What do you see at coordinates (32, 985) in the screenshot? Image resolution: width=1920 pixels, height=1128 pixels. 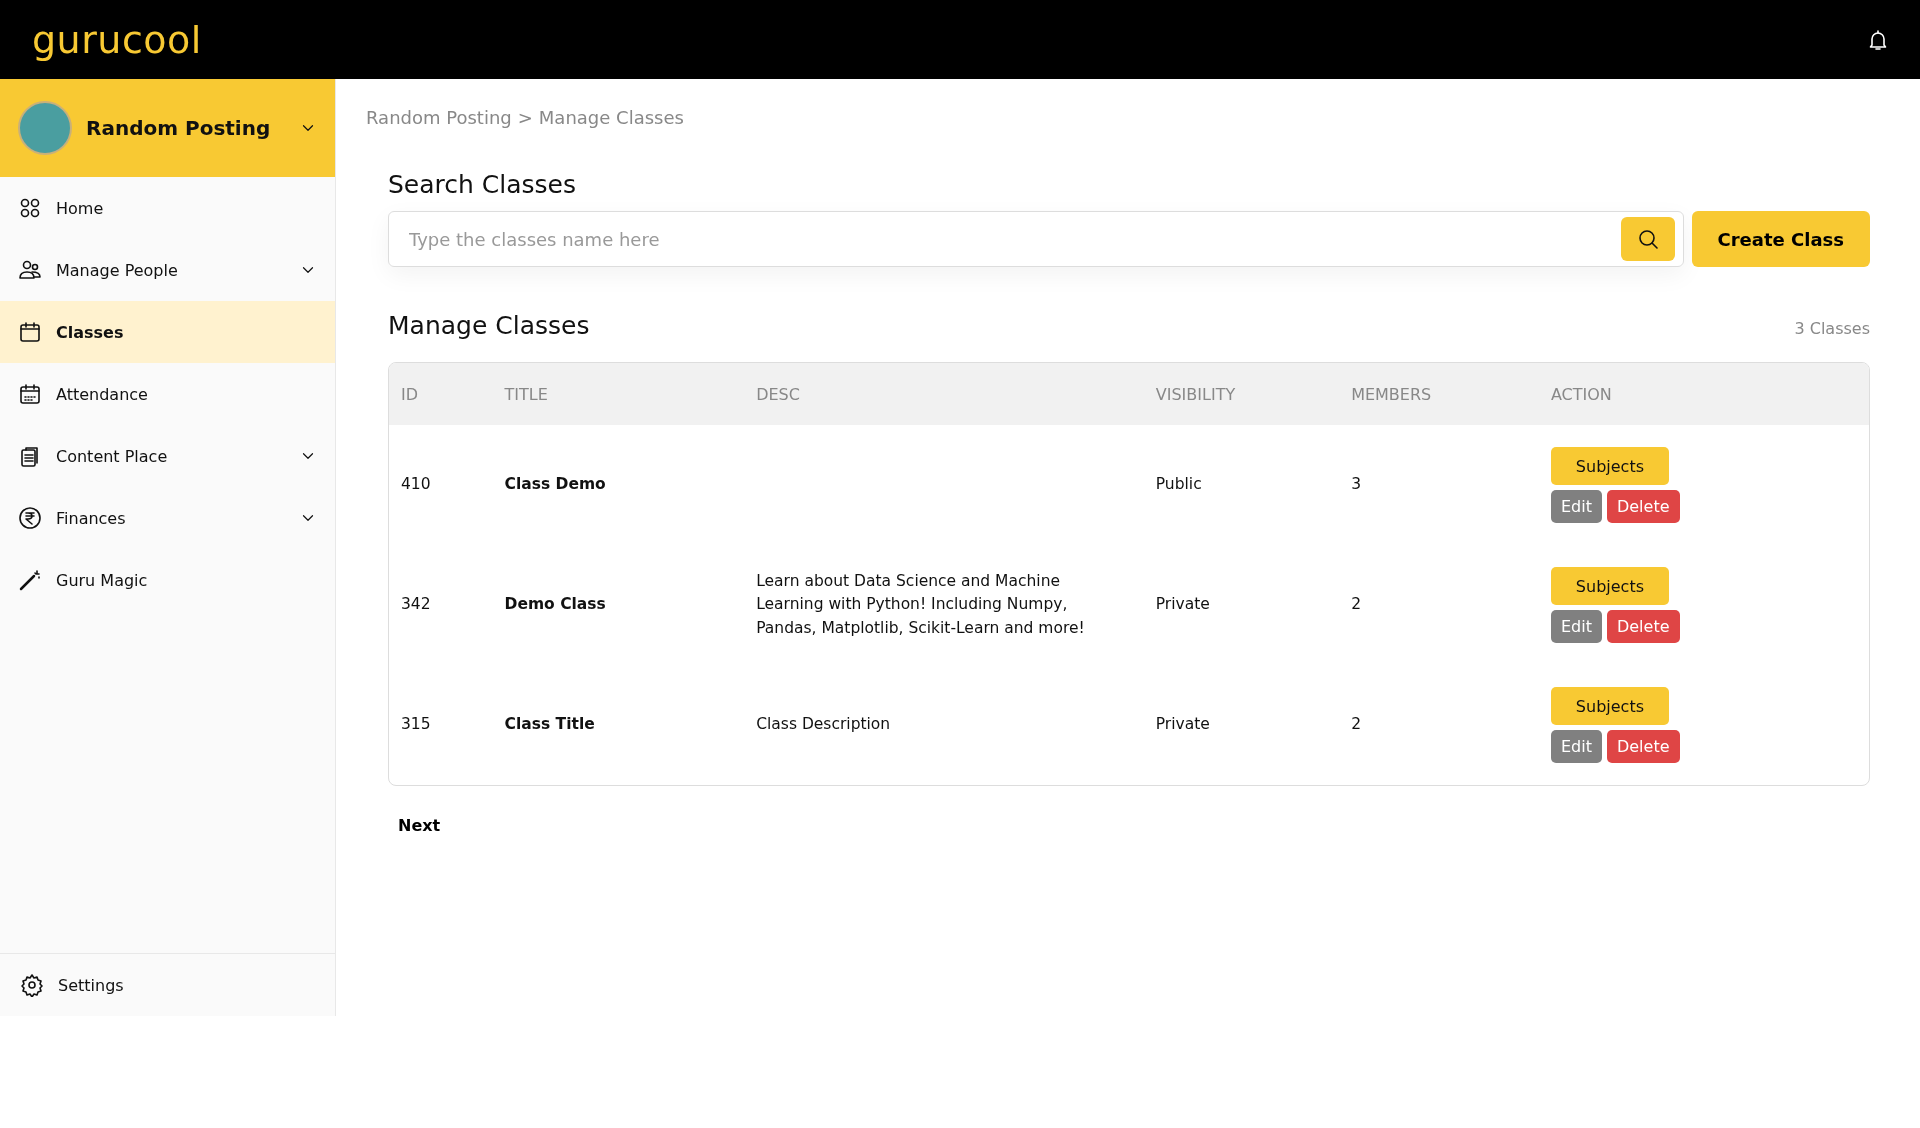 I see `settings-icon` at bounding box center [32, 985].